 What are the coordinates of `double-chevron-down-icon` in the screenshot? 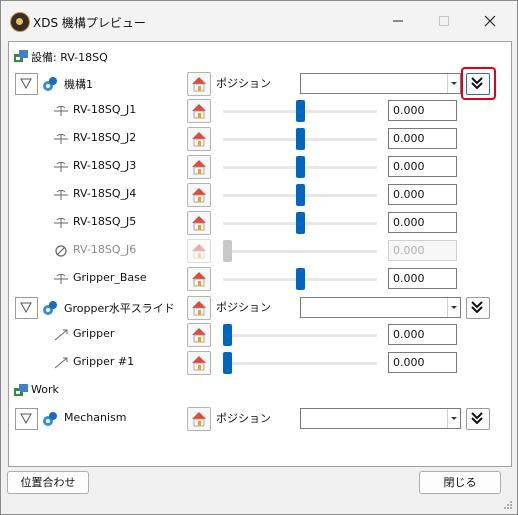 It's located at (477, 418).